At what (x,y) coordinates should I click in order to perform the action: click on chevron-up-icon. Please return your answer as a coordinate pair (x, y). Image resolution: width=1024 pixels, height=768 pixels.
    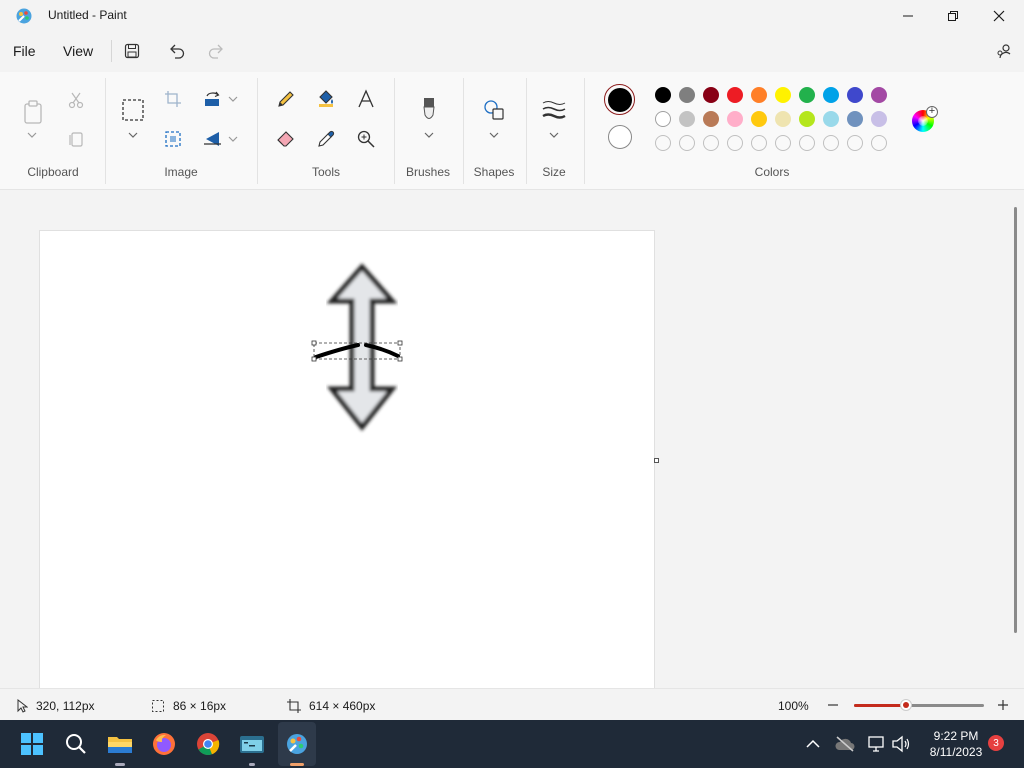
    Looking at the image, I should click on (813, 744).